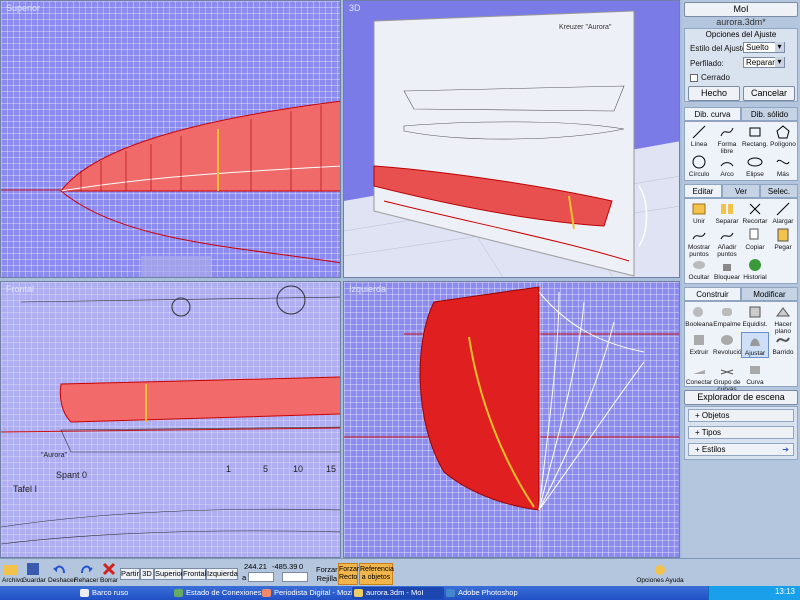 This screenshot has height=600, width=800. Describe the element at coordinates (755, 316) in the screenshot. I see `offset-tool: Equidist.` at that location.